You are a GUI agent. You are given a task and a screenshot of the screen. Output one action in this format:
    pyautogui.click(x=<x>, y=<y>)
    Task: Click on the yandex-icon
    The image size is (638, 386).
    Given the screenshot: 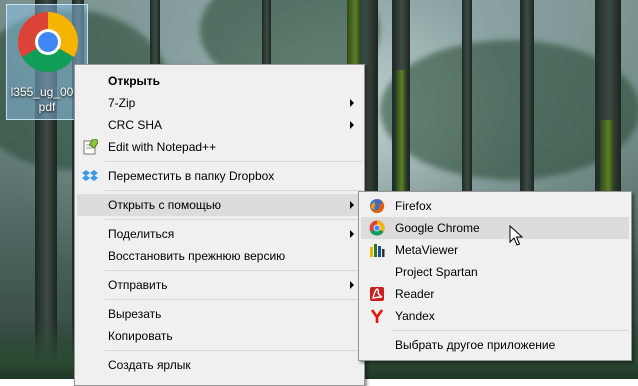 What is the action you would take?
    pyautogui.click(x=377, y=316)
    